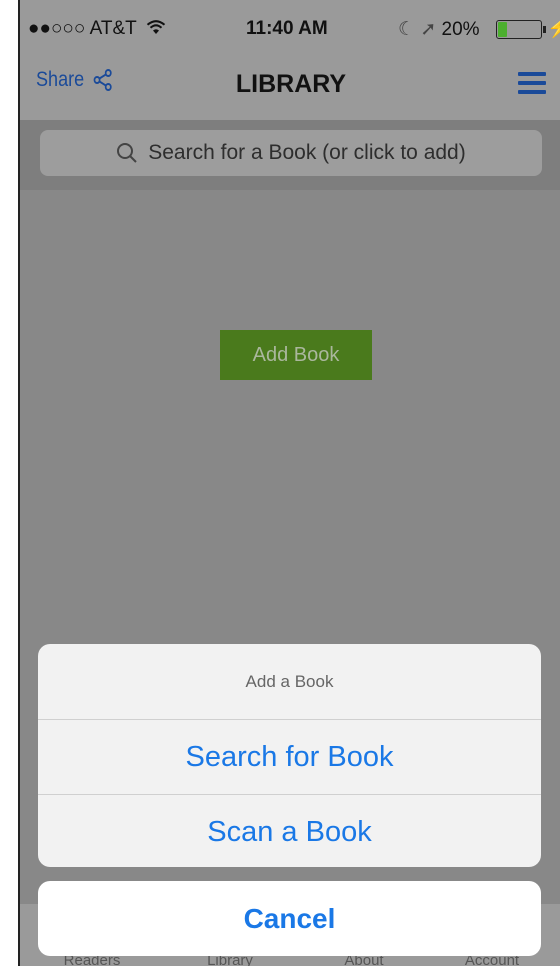 Image resolution: width=560 pixels, height=966 pixels. Describe the element at coordinates (296, 355) in the screenshot. I see `add-book-button: Add Book` at that location.